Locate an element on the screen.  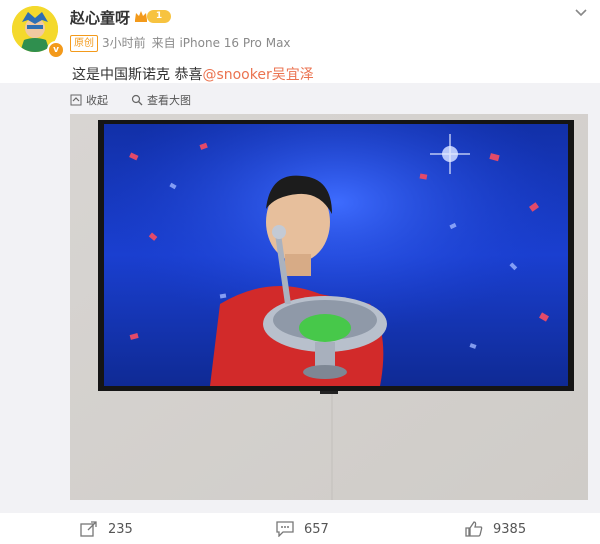
like-button: 9385 is located at coordinates (495, 529).